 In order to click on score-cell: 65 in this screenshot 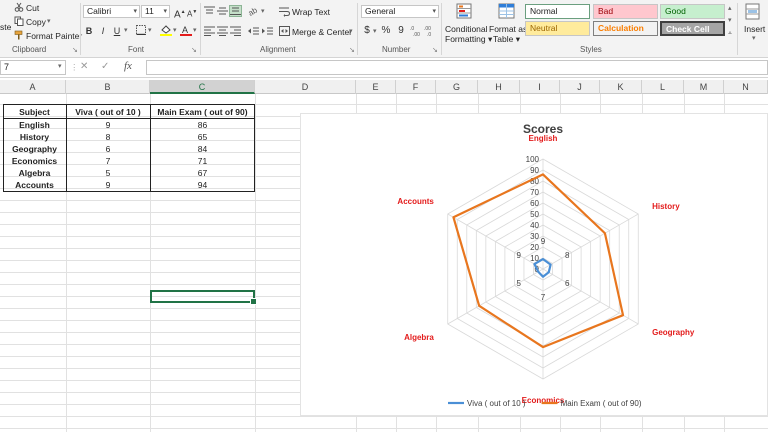, I will do `click(202, 137)`.